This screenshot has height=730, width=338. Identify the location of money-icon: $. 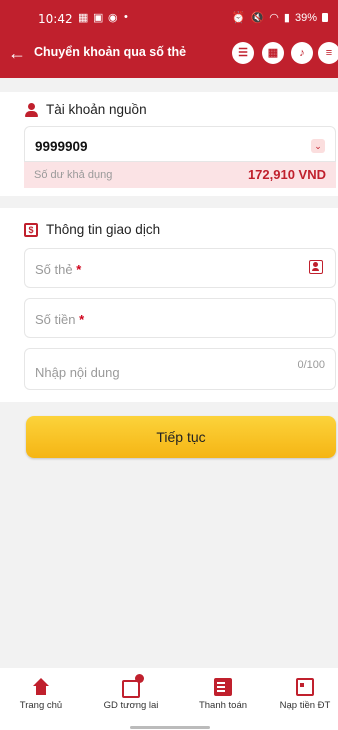
(31, 229).